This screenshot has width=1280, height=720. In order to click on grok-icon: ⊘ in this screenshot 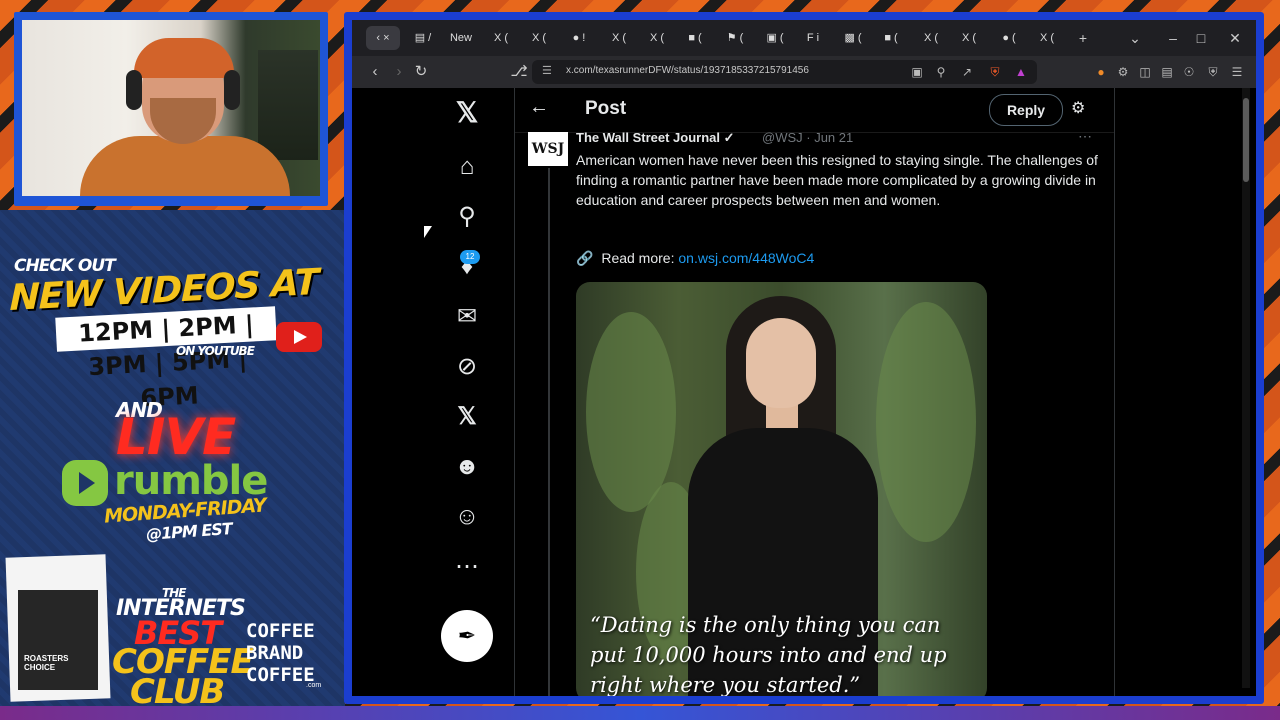, I will do `click(467, 367)`.